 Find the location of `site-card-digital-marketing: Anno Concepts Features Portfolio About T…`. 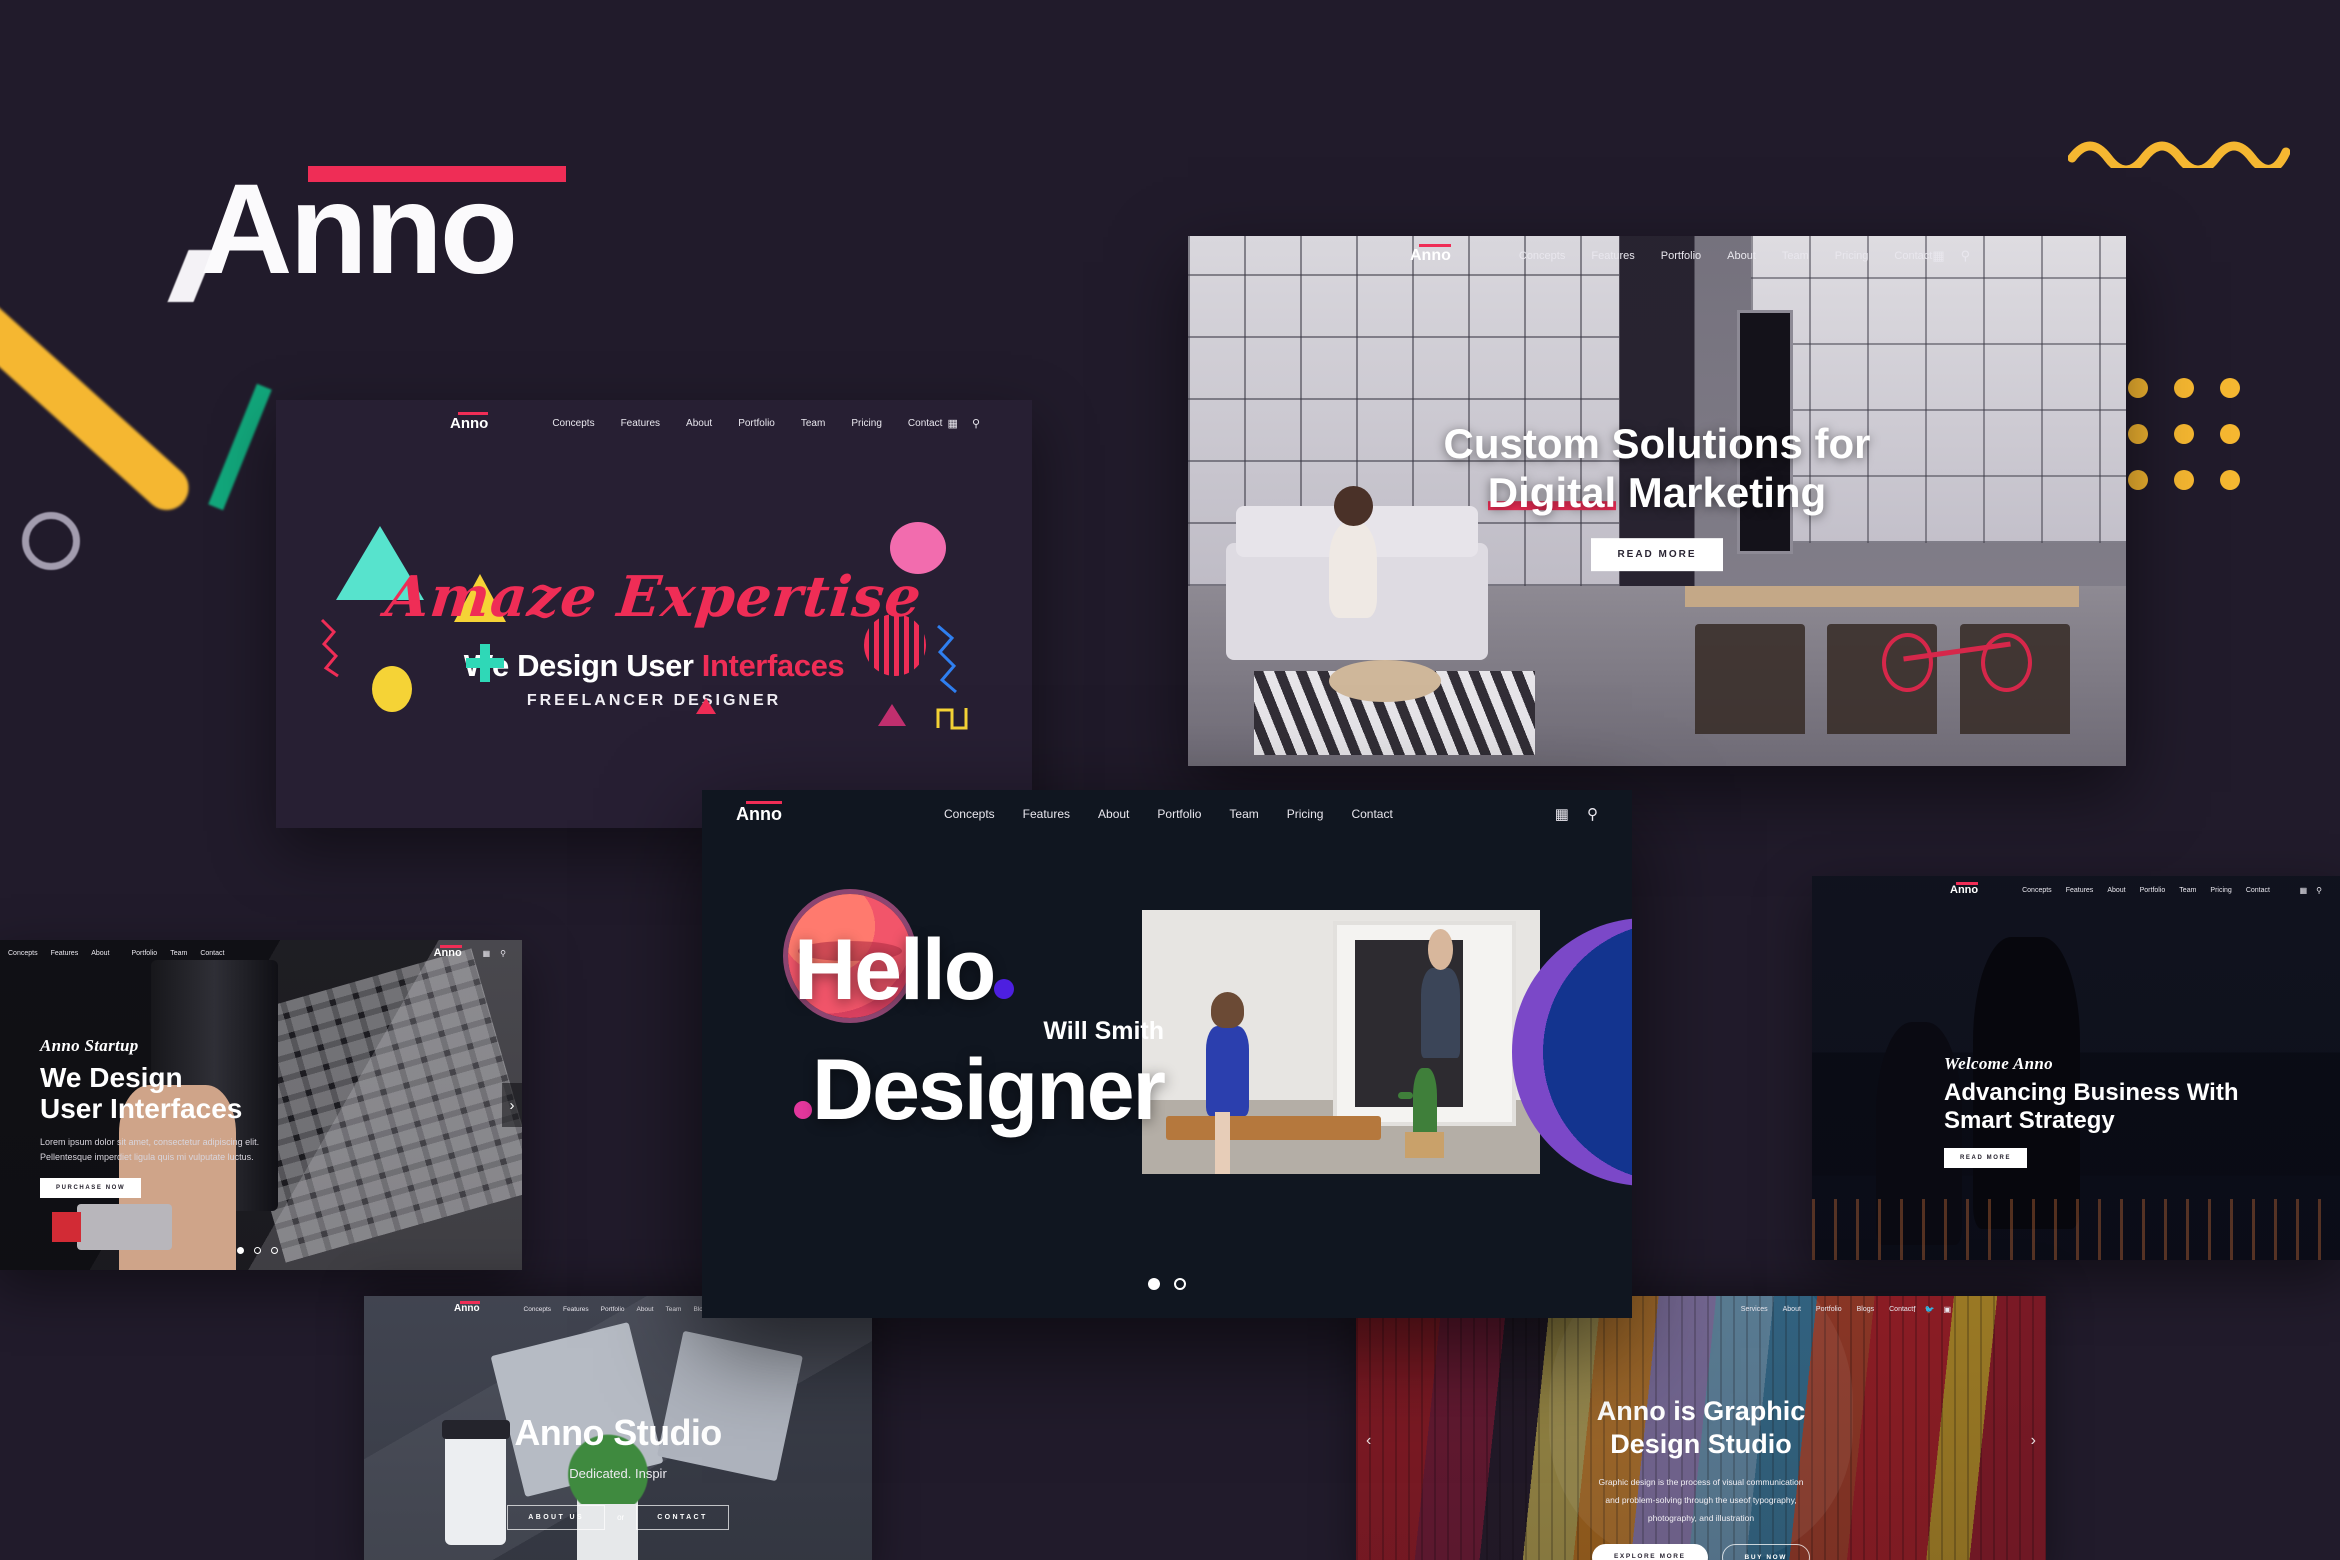

site-card-digital-marketing: Anno Concepts Features Portfolio About T… is located at coordinates (1657, 501).